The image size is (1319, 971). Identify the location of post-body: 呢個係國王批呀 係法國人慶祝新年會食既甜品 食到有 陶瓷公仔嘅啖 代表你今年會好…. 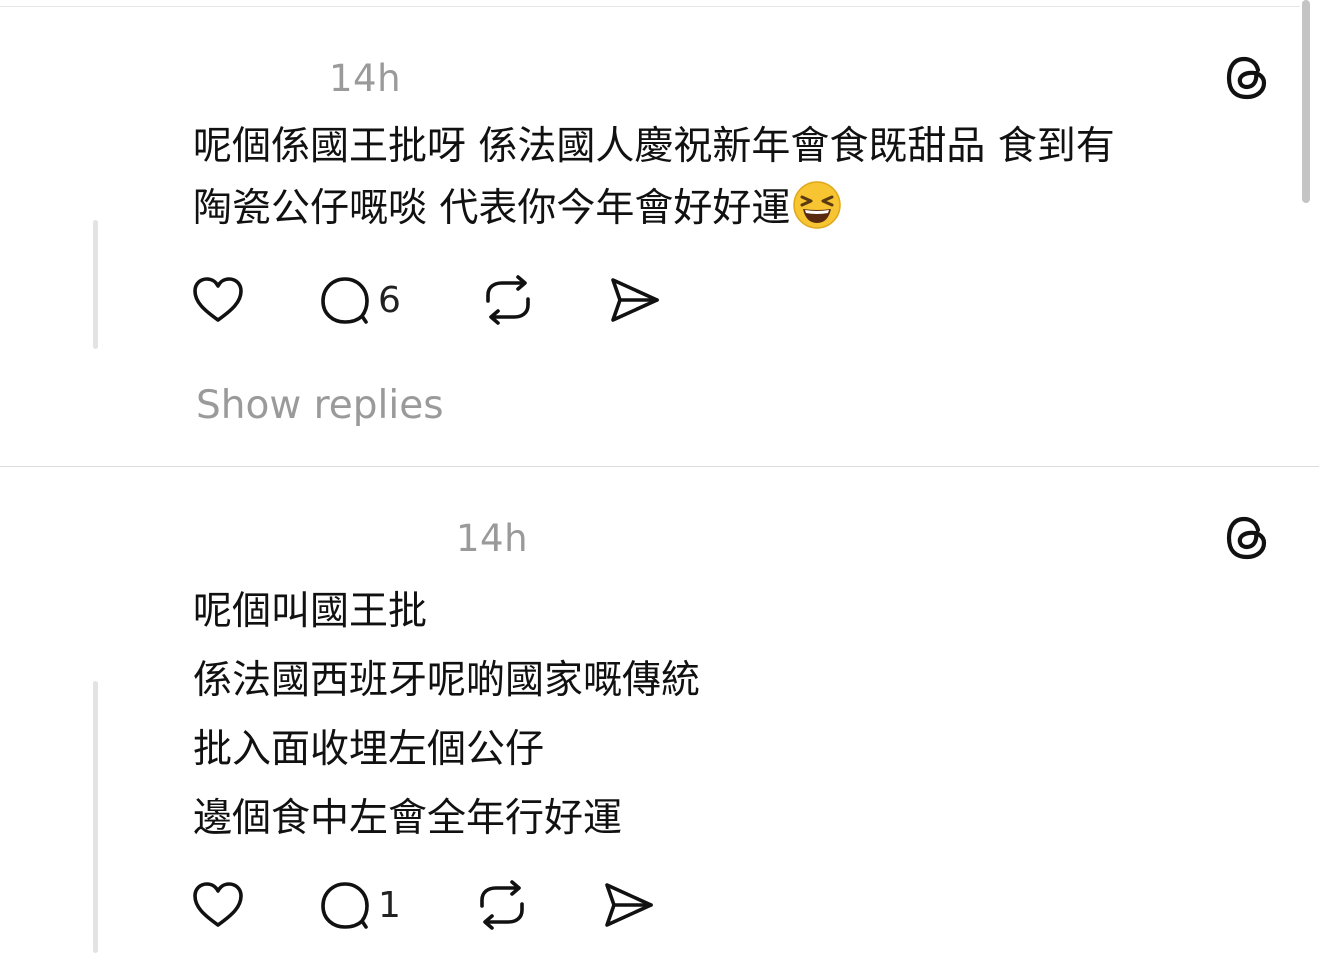
(728, 178).